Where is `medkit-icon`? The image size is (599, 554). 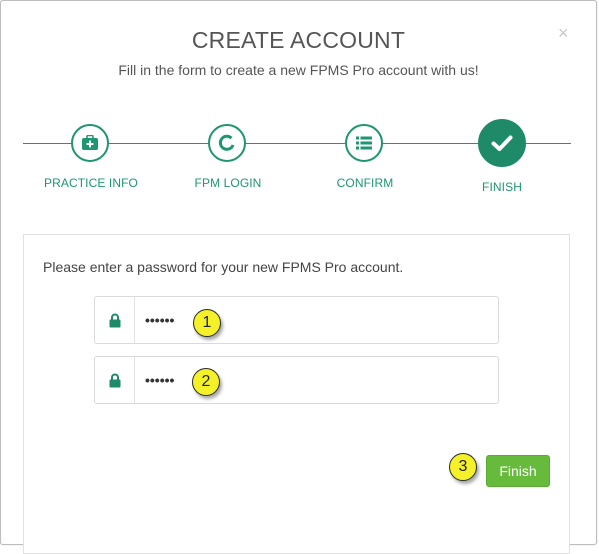
medkit-icon is located at coordinates (90, 142).